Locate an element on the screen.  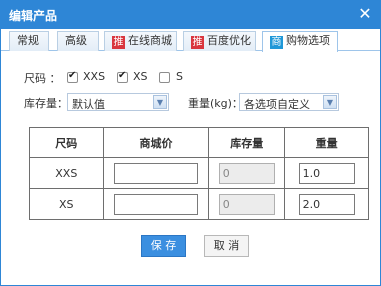
weight-input: 2.0 is located at coordinates (326, 204).